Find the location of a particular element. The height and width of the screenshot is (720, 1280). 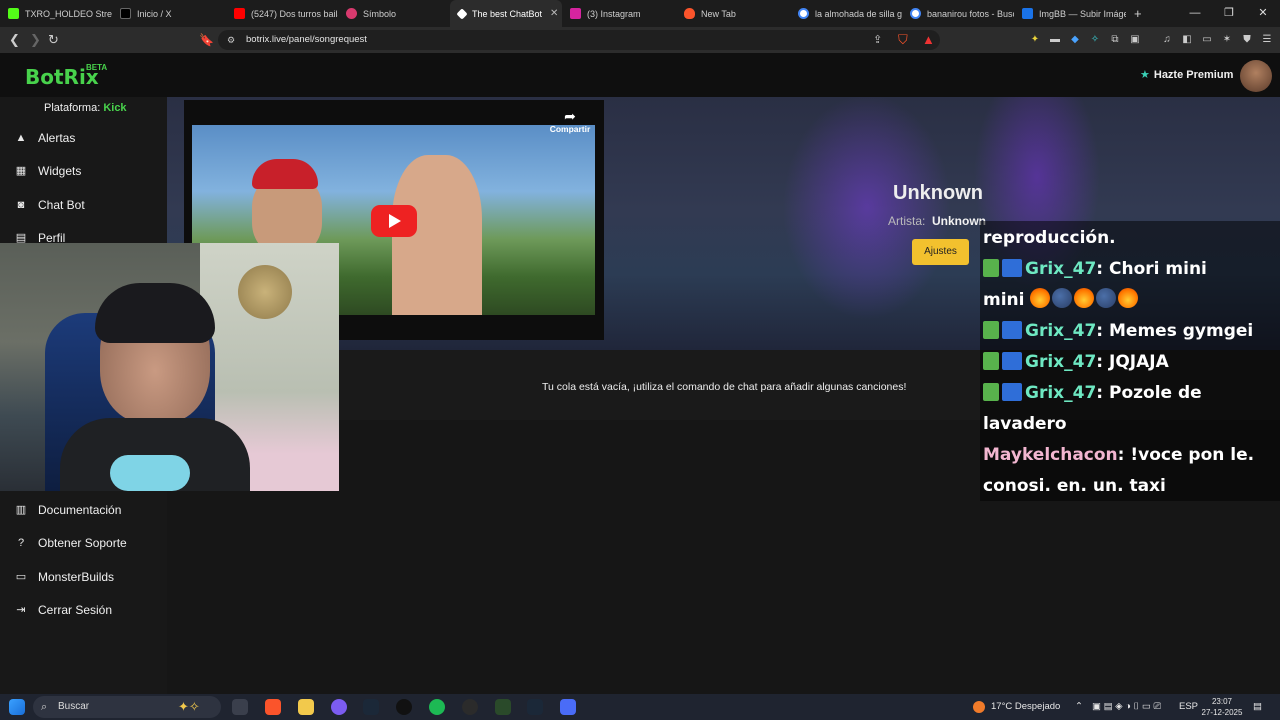

search-icon: ⌕ is located at coordinates (44, 707).